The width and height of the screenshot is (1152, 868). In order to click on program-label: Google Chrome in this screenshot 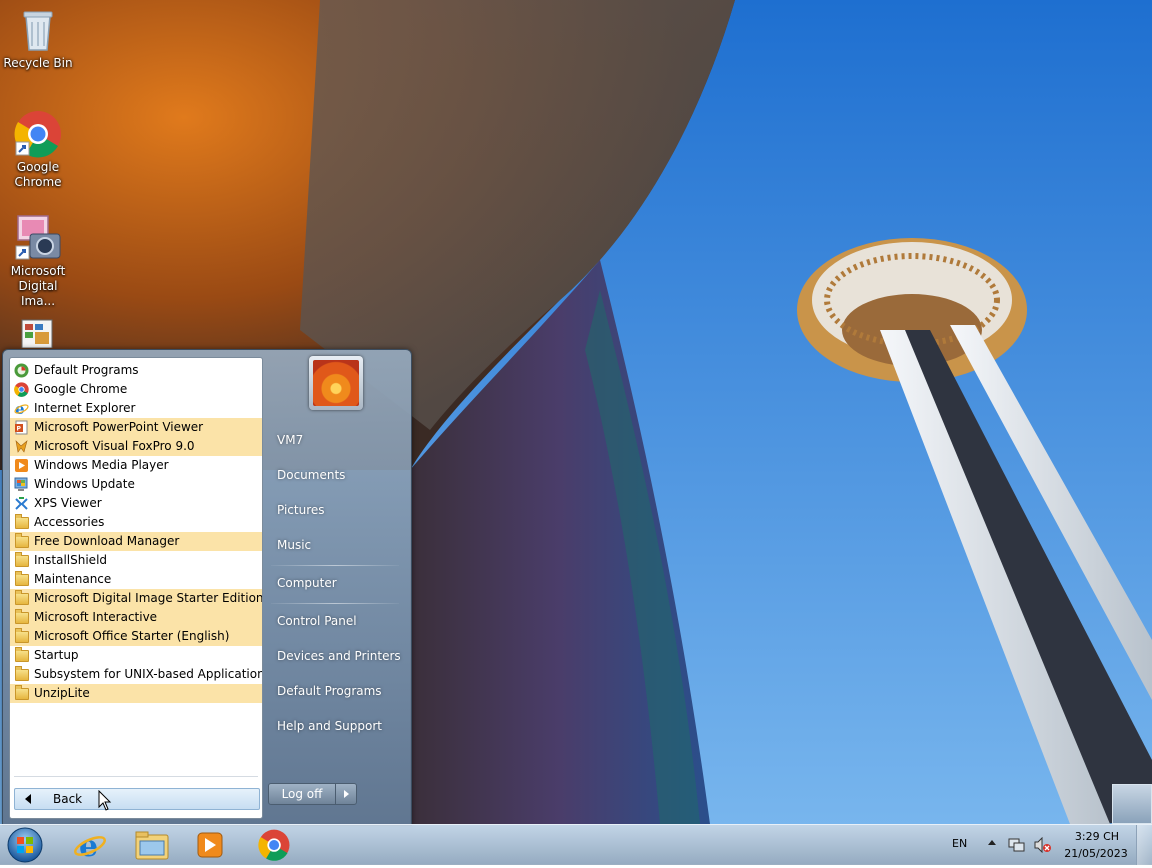, I will do `click(81, 389)`.